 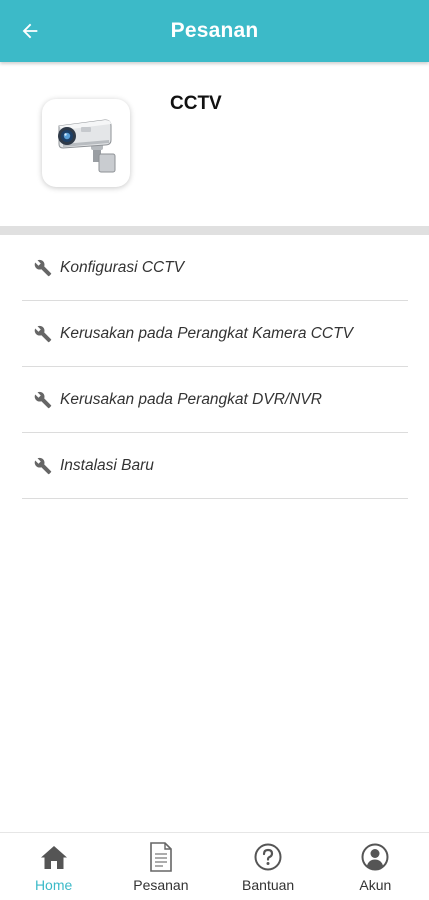 I want to click on option-label: Kerusakan pada Perangkat DVR/NVR, so click(x=191, y=399).